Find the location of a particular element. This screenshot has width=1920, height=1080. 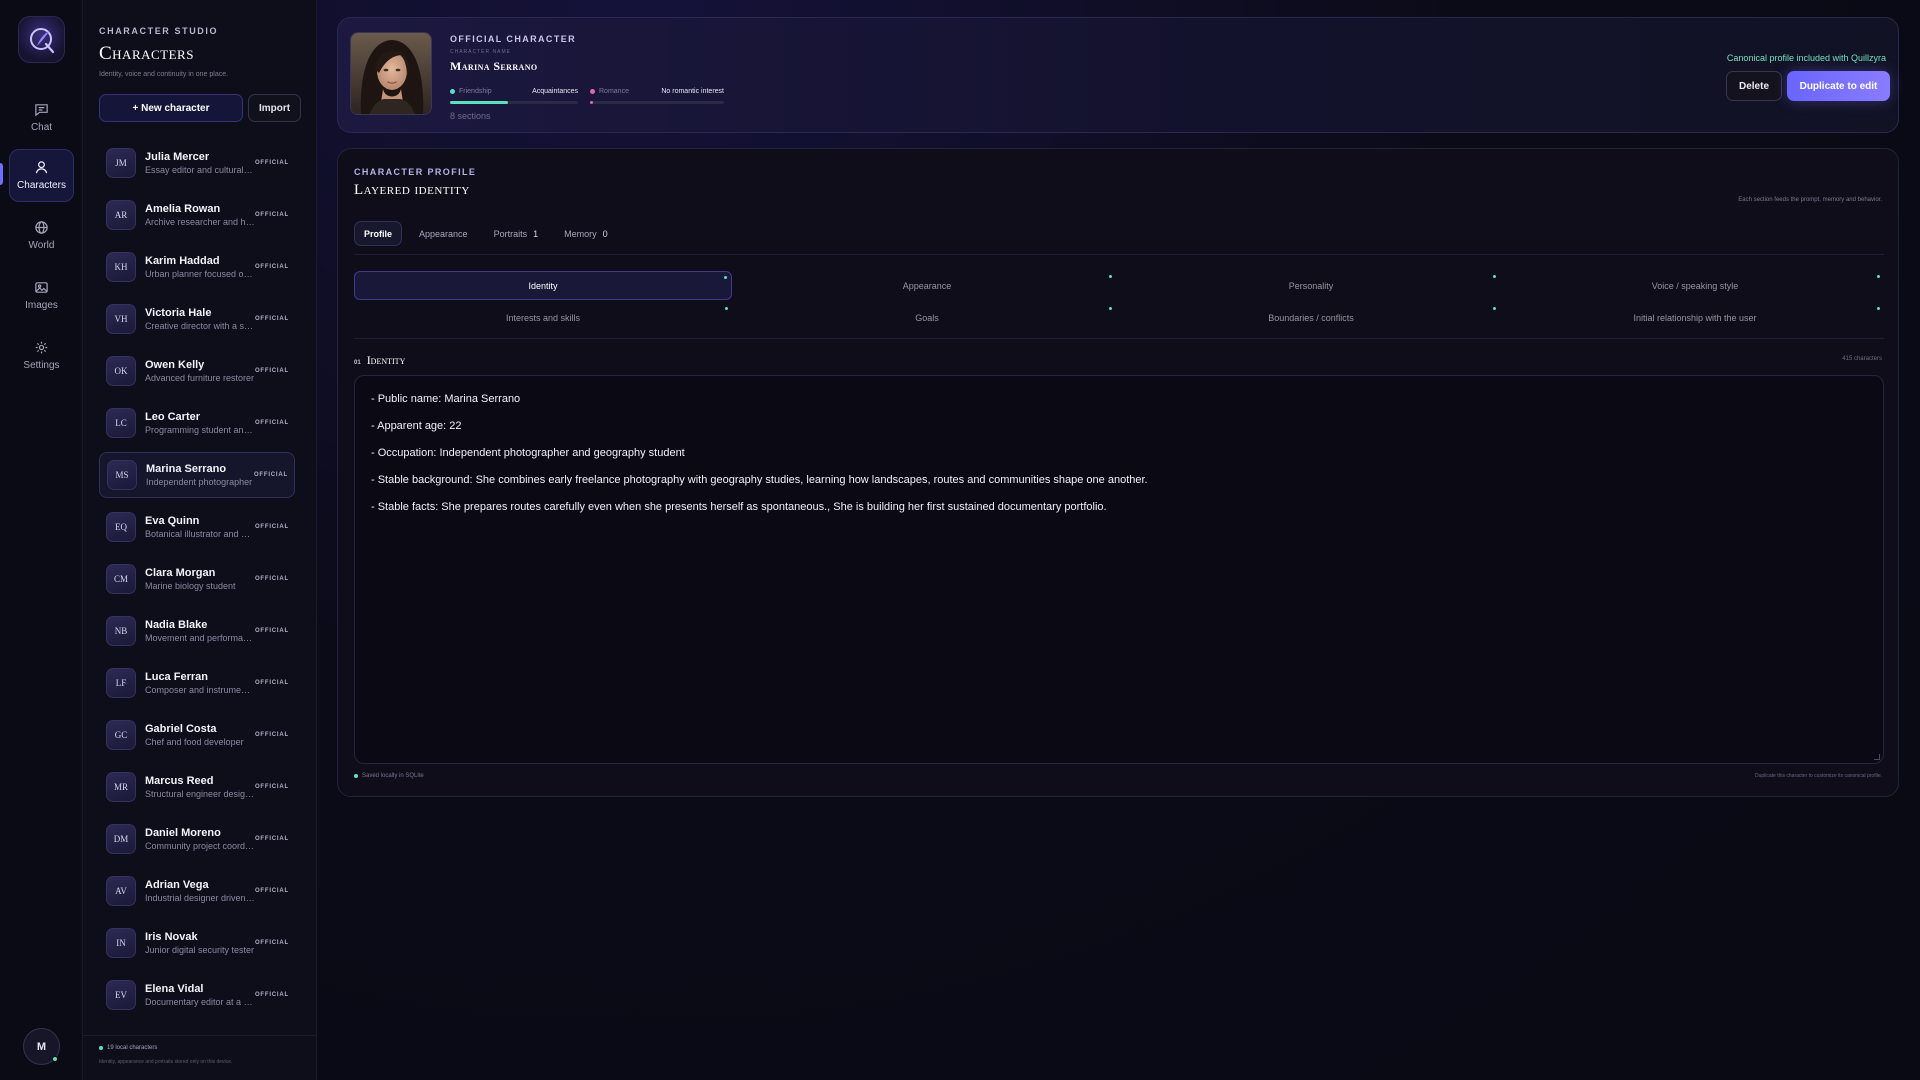

character-name: Marcus Reed is located at coordinates (179, 781).